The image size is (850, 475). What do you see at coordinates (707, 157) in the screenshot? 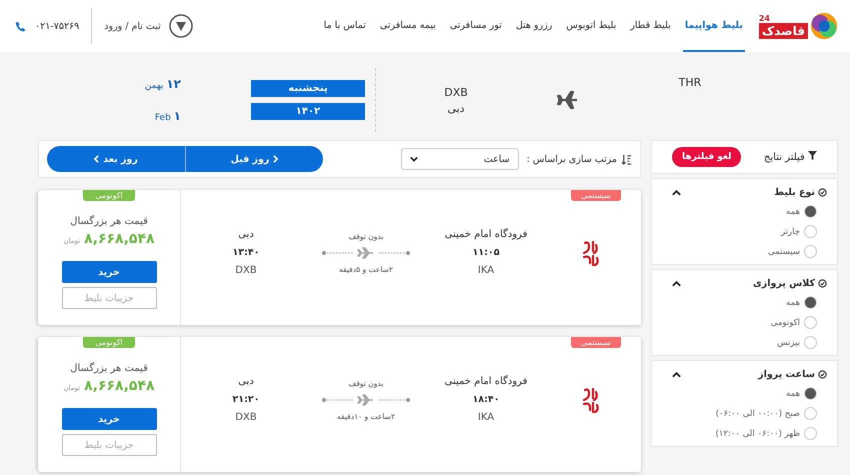
I see `clear-filters-button: لغو فیلترها` at bounding box center [707, 157].